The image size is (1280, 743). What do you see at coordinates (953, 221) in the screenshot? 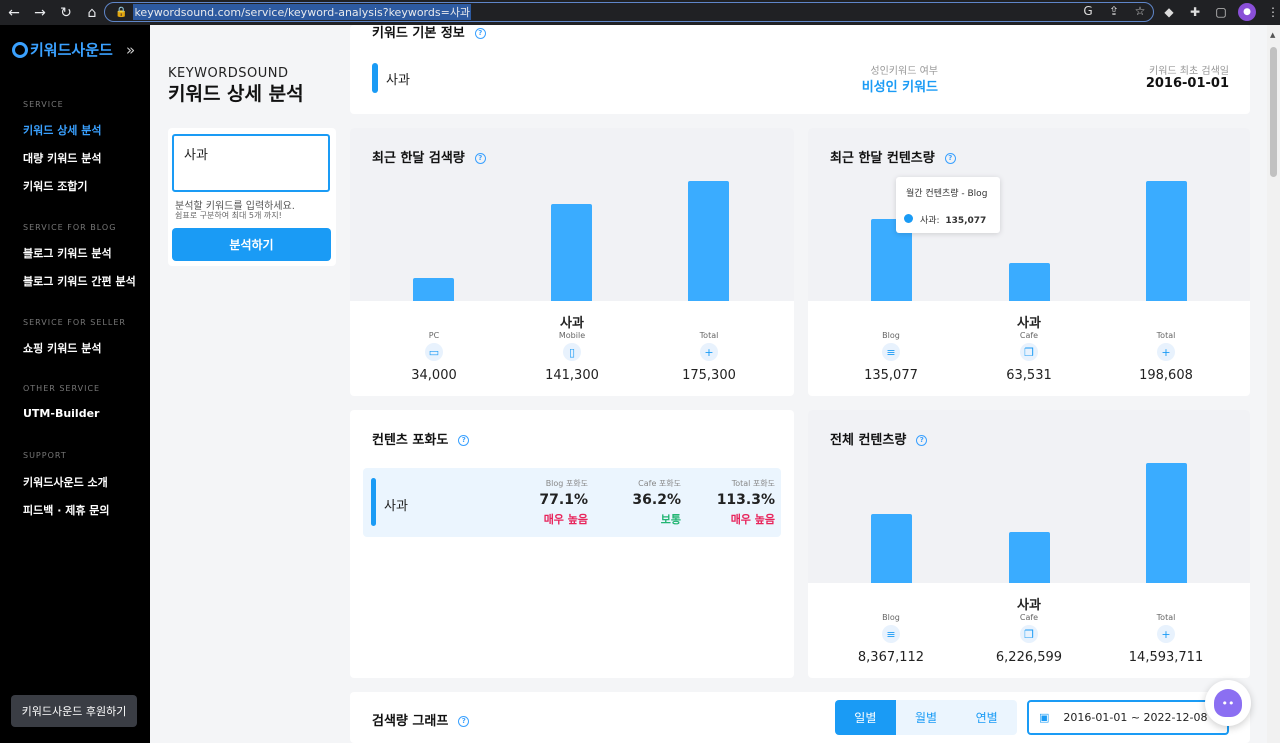
I see `tooltip-value: 사과: 135,077` at bounding box center [953, 221].